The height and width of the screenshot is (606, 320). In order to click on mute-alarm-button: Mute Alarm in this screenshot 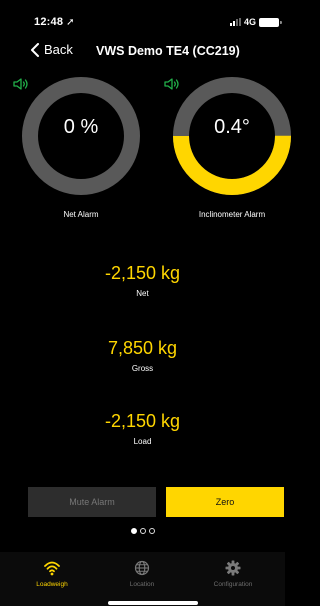, I will do `click(92, 502)`.